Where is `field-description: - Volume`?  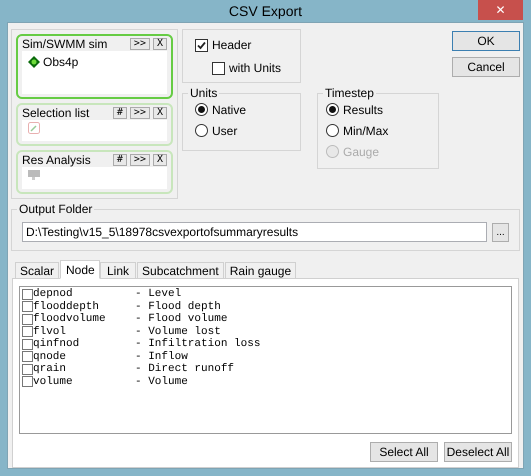 field-description: - Volume is located at coordinates (161, 382).